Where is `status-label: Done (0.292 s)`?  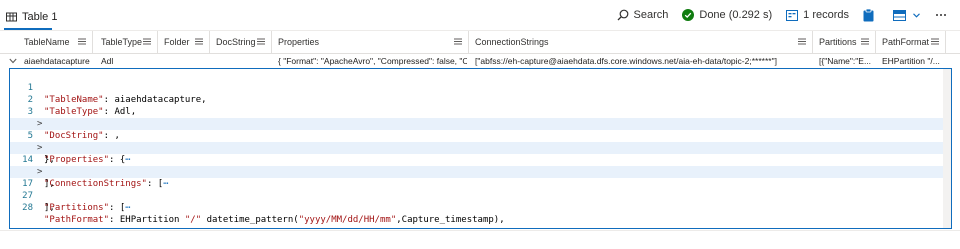 status-label: Done (0.292 s) is located at coordinates (736, 15).